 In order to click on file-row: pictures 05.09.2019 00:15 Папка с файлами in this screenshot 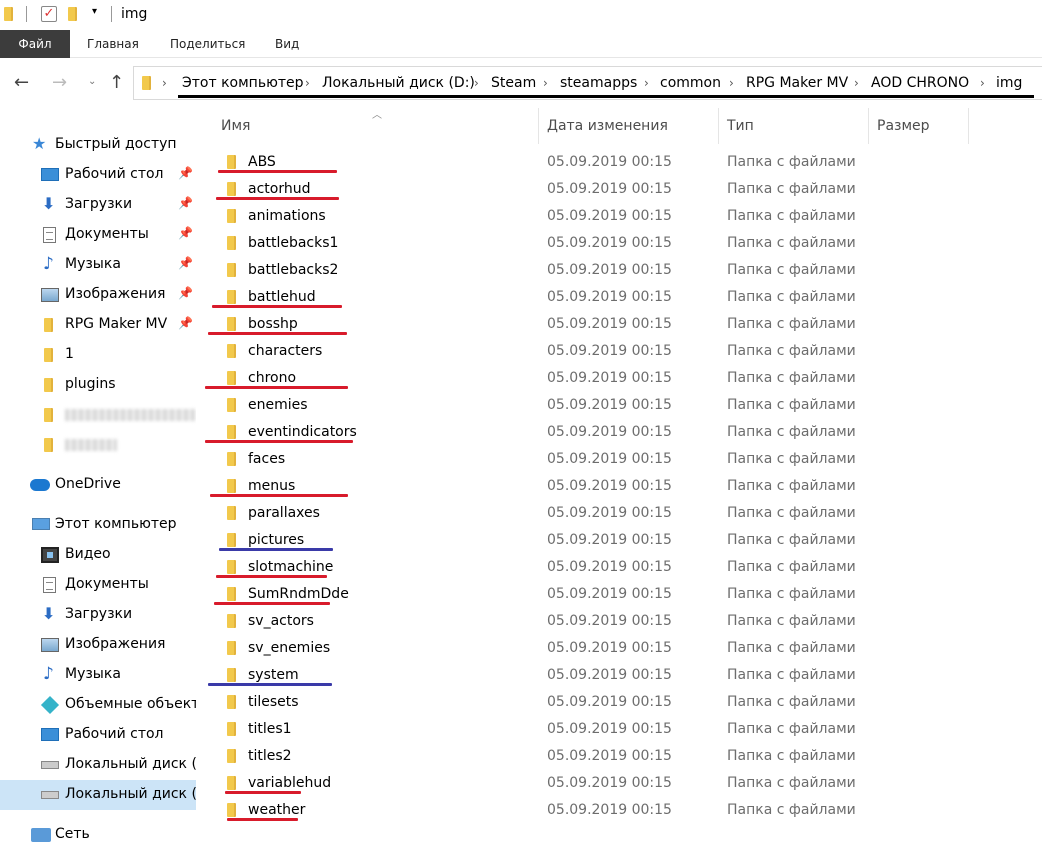, I will do `click(621, 540)`.